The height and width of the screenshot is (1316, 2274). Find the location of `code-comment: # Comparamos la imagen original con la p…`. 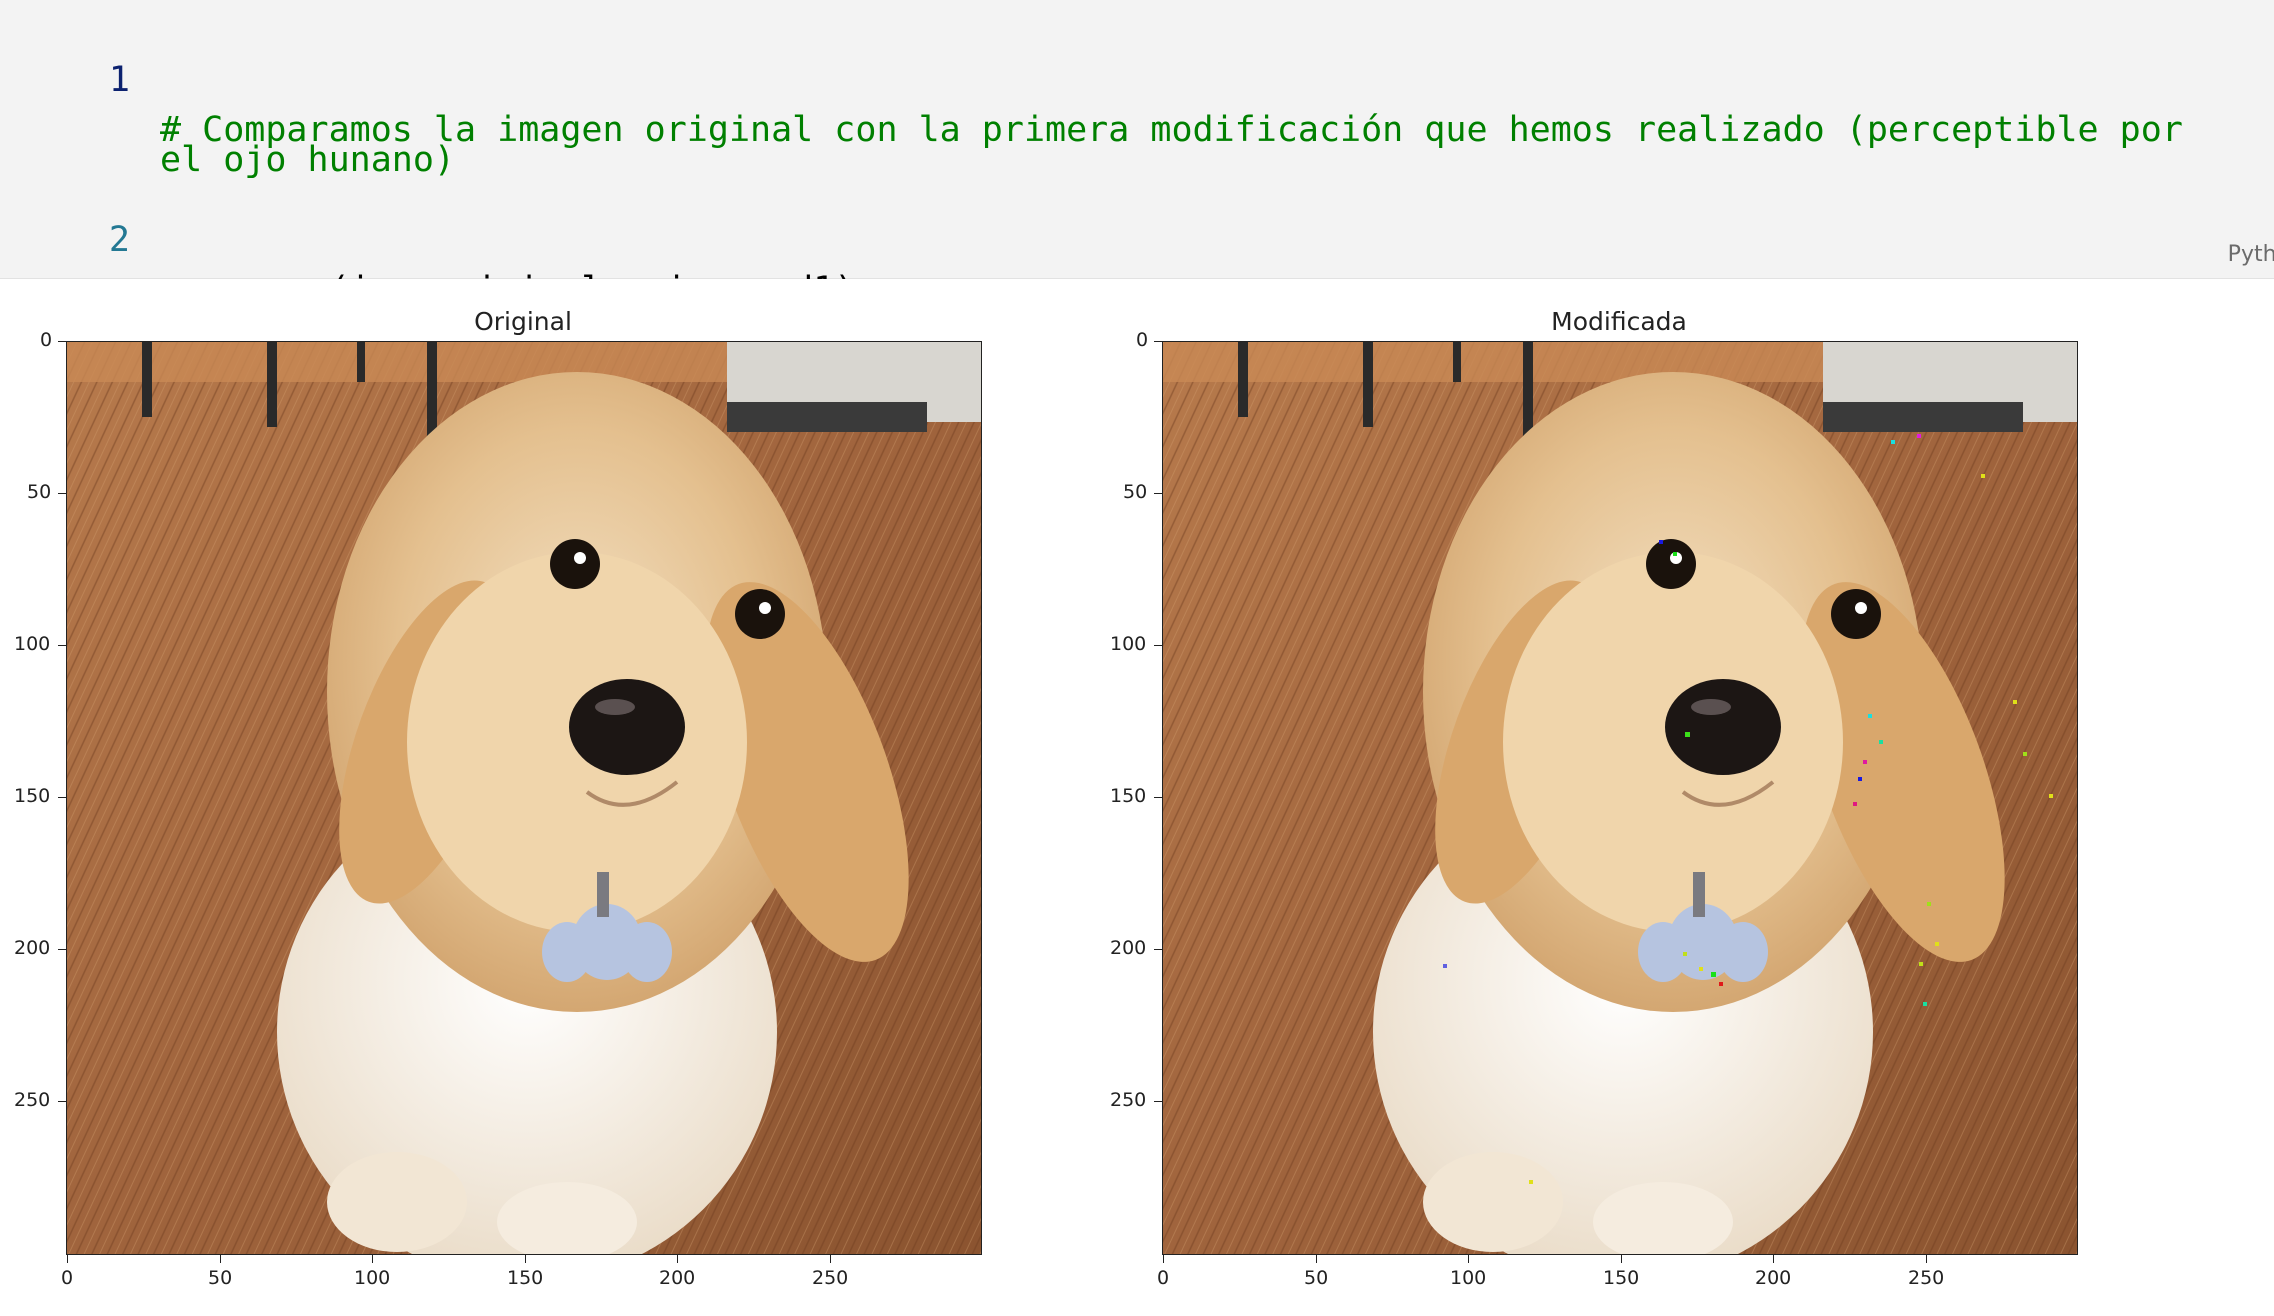

code-comment: # Comparamos la imagen original con la p… is located at coordinates (1171, 130).